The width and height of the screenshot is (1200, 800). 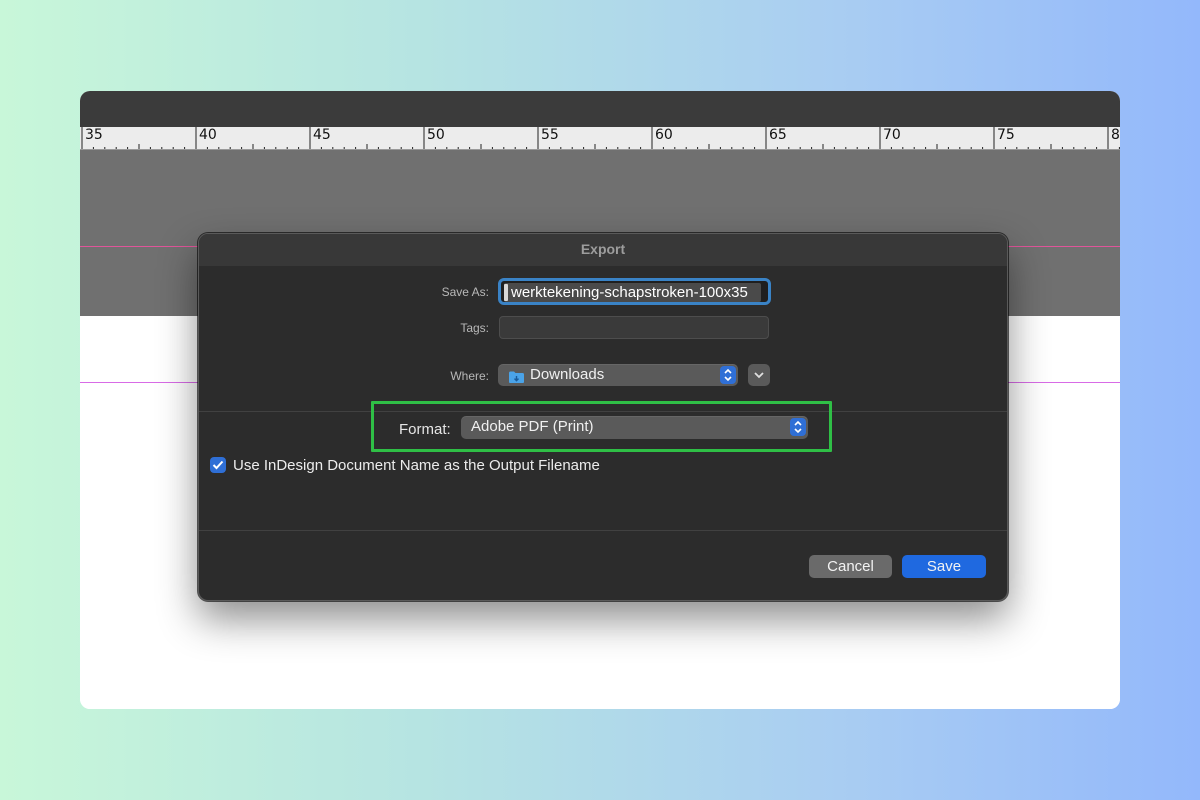 What do you see at coordinates (506, 292) in the screenshot?
I see `text-cursor` at bounding box center [506, 292].